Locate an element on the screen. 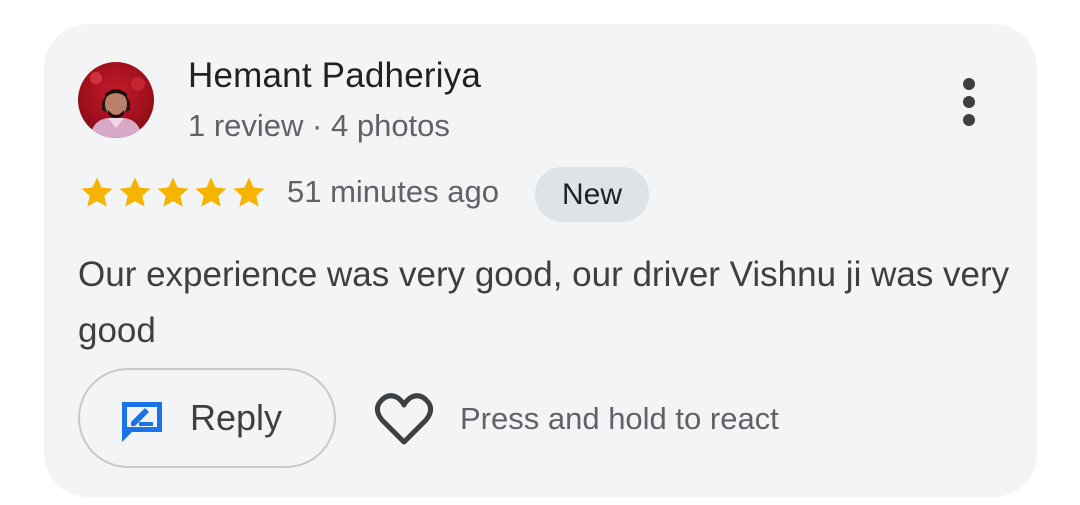  author-name: Hemant Padheriya is located at coordinates (334, 76).